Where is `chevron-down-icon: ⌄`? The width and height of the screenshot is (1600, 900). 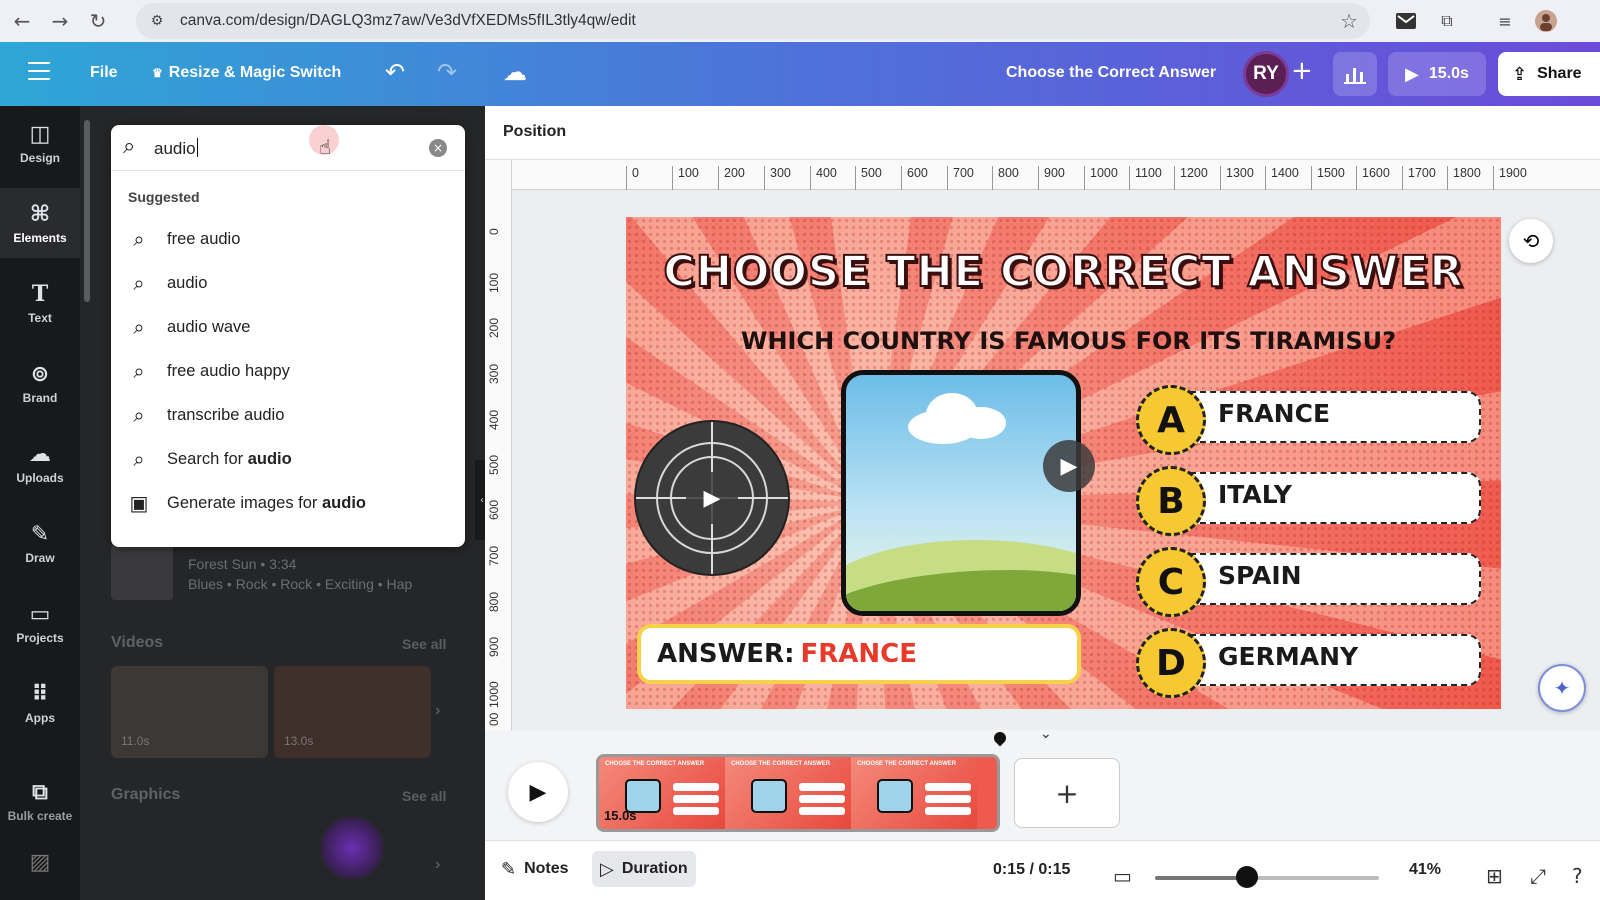
chevron-down-icon: ⌄ is located at coordinates (1046, 734).